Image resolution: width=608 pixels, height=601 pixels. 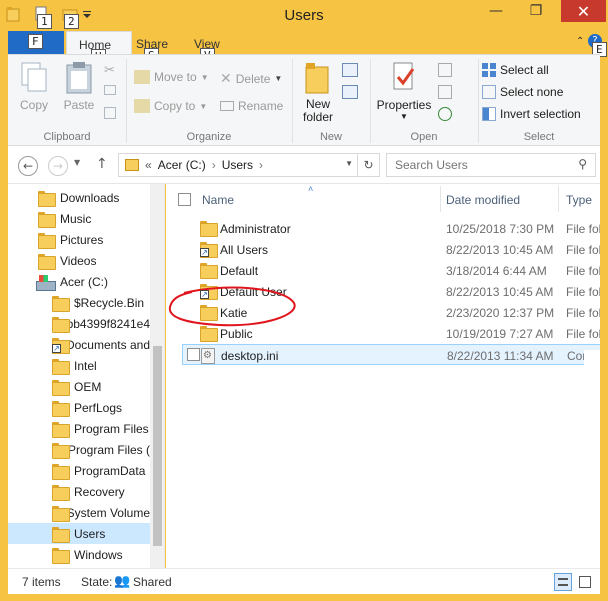 I want to click on large-icons-view-button, so click(x=585, y=582).